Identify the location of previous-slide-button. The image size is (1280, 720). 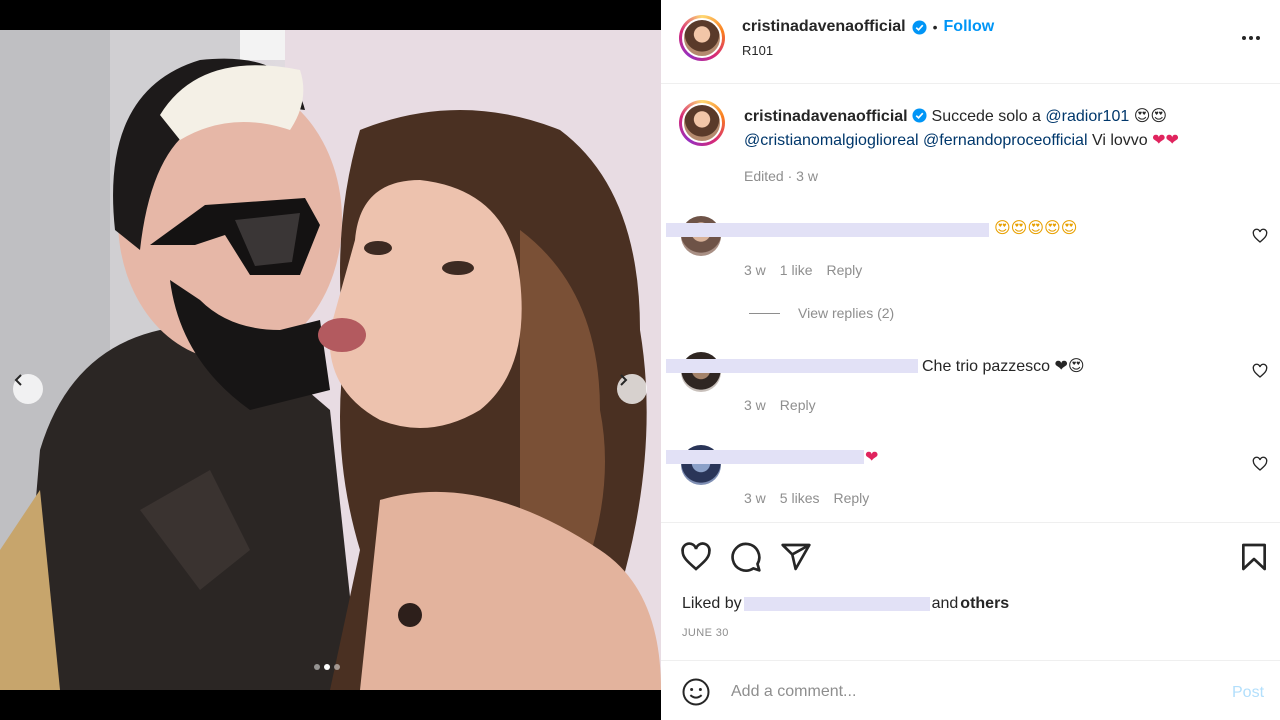
(28, 389).